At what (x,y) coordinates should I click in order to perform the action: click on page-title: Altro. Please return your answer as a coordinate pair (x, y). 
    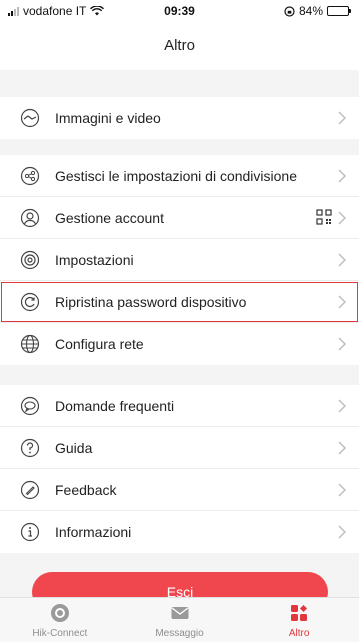
    Looking at the image, I should click on (179, 45).